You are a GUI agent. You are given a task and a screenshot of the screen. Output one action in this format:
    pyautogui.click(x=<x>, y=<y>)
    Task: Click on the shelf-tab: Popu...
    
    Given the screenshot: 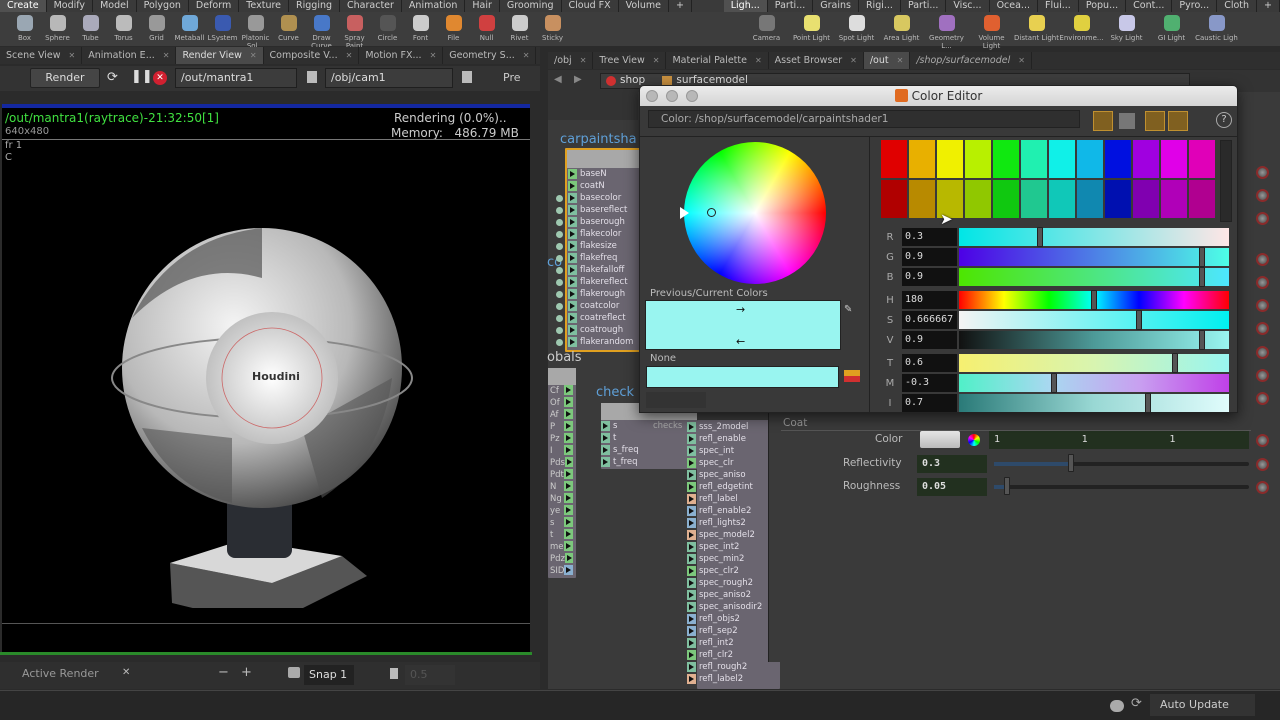 What is the action you would take?
    pyautogui.click(x=1103, y=6)
    